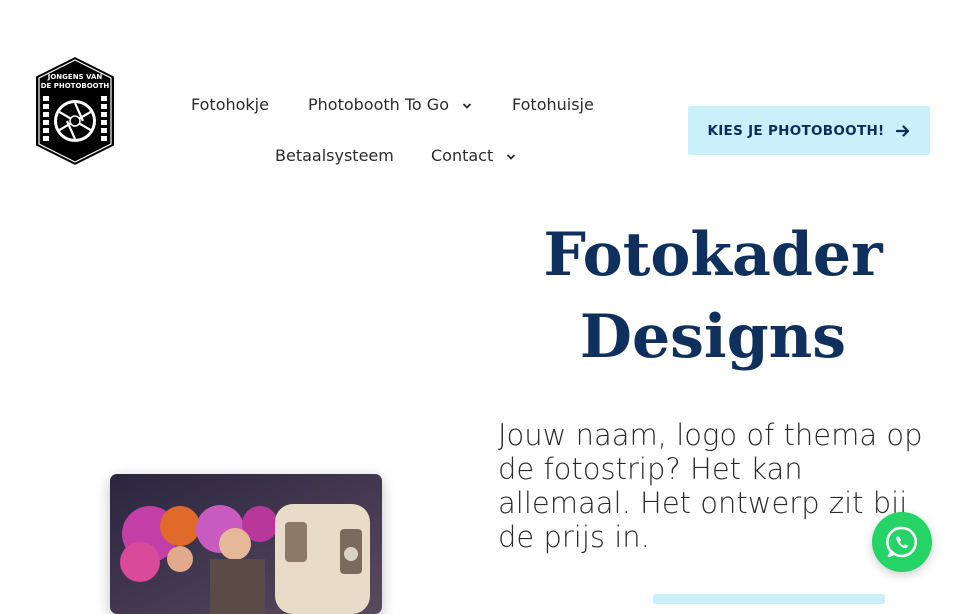  I want to click on nav-label: Contact, so click(462, 155).